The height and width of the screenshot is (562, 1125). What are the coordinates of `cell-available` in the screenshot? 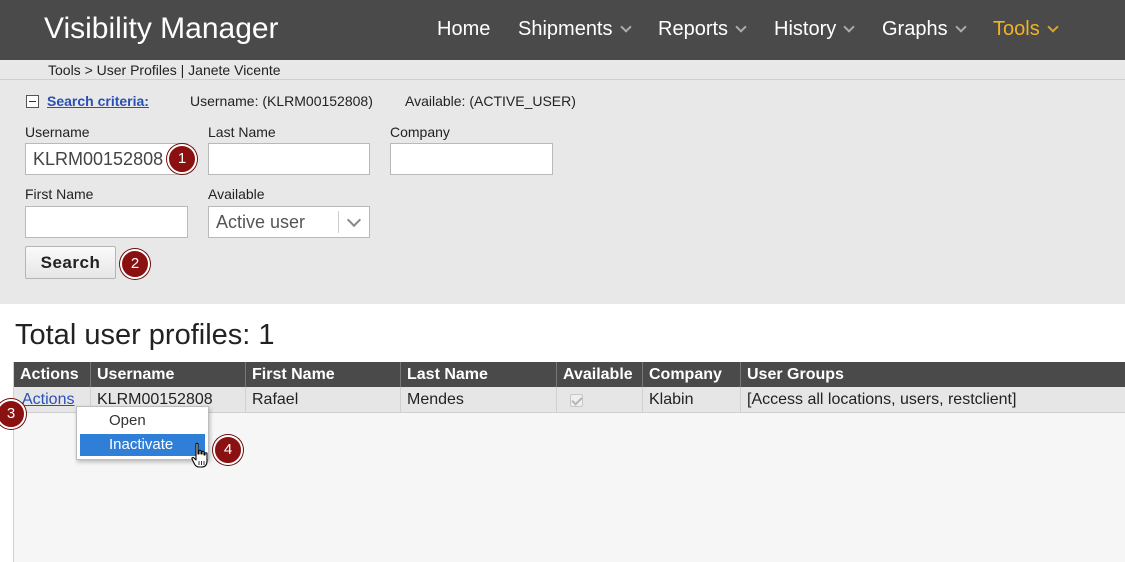 It's located at (600, 400).